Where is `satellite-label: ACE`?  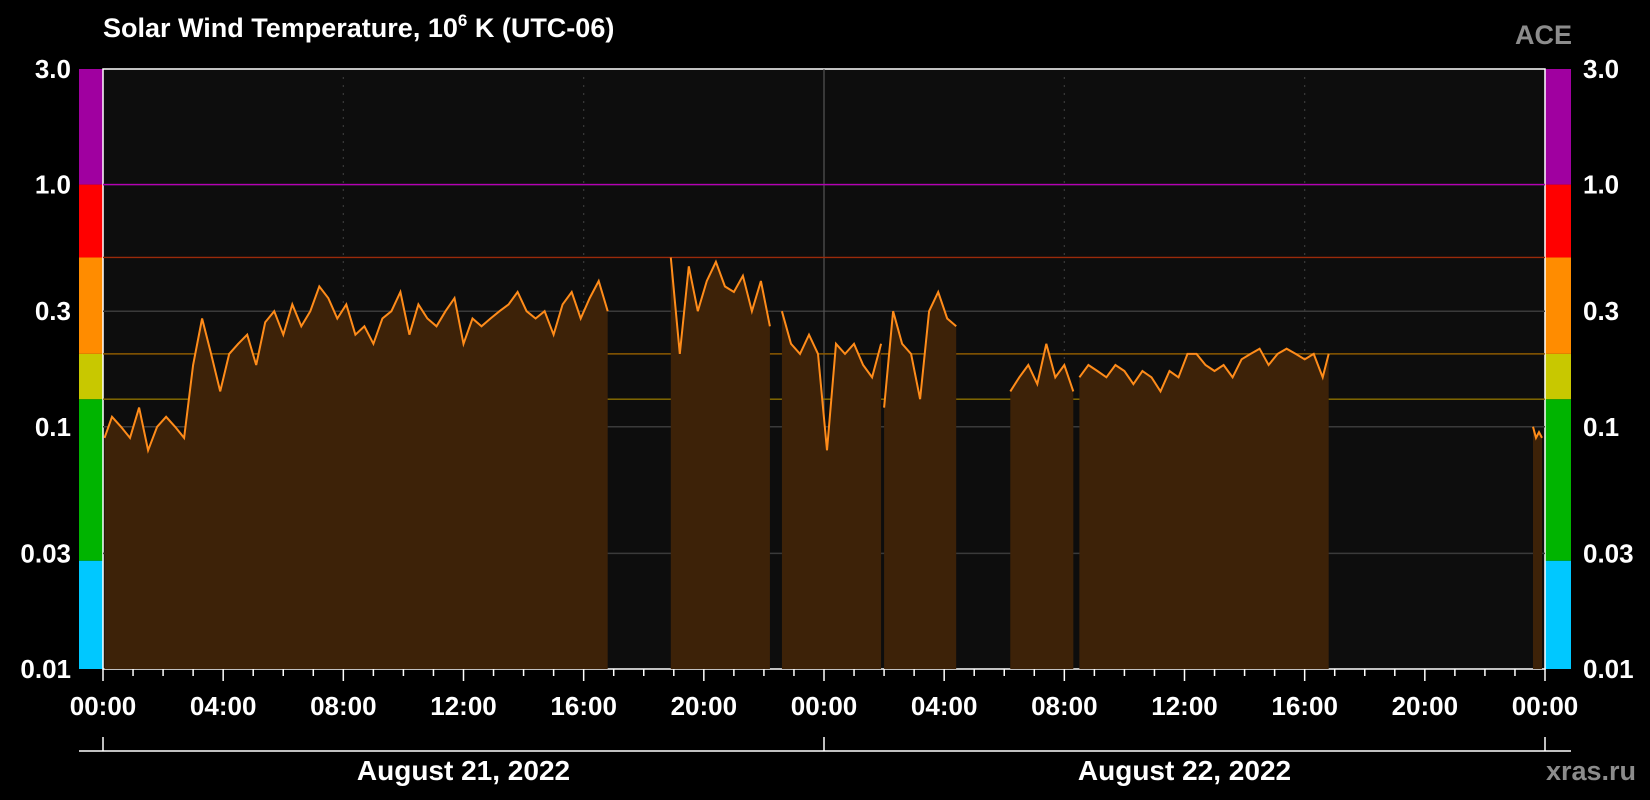 satellite-label: ACE is located at coordinates (1543, 35).